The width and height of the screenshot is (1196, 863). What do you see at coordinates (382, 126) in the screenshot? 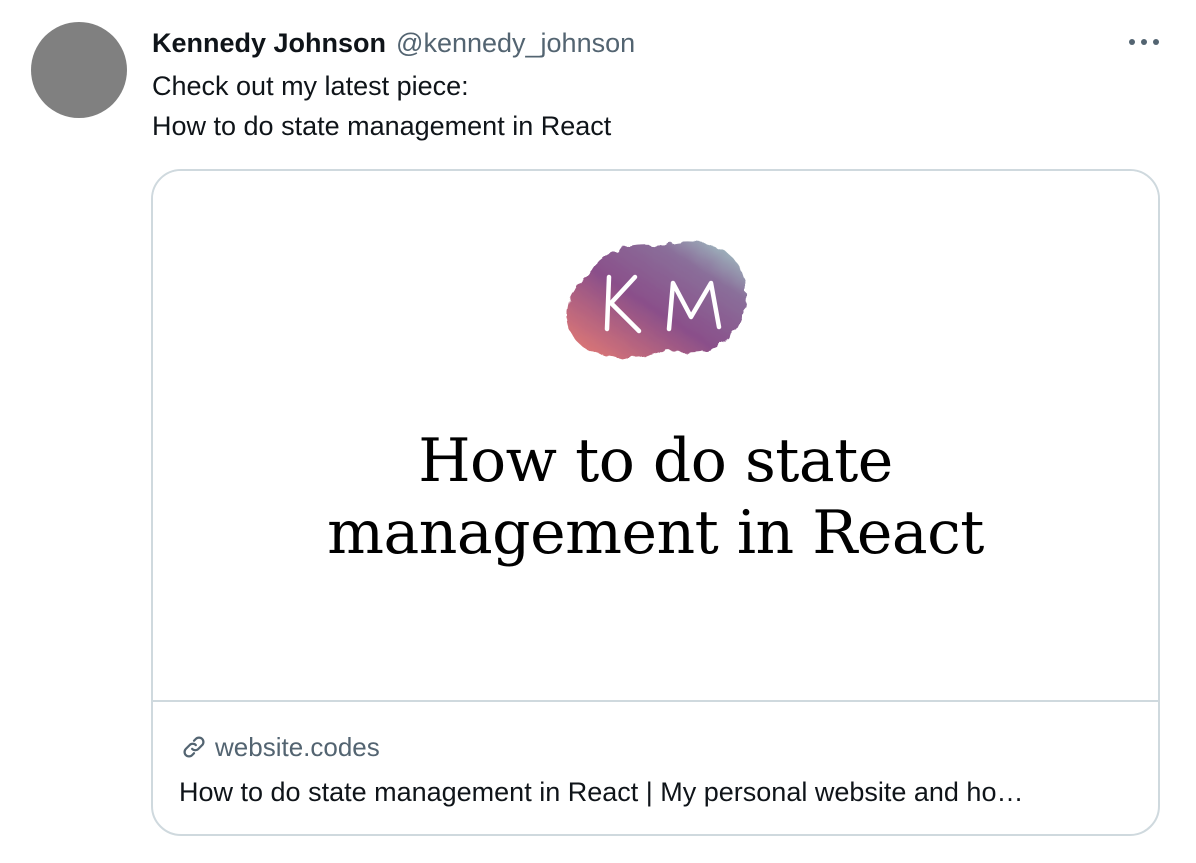
I see `tweet-text-line: How to do state management in React` at bounding box center [382, 126].